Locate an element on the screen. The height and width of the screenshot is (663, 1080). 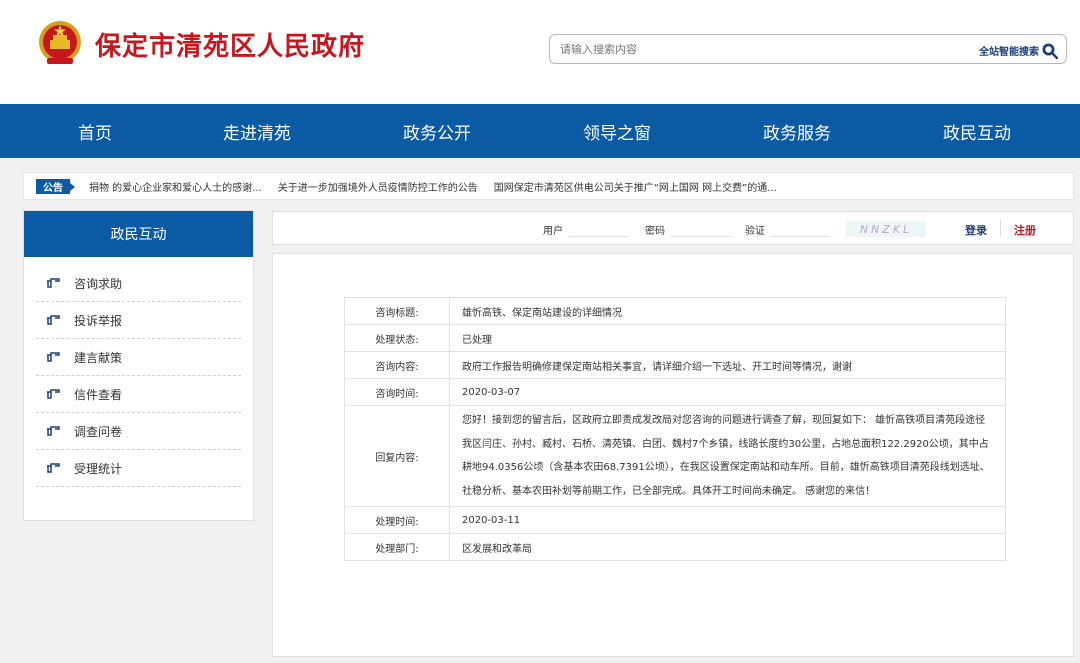
search-icon is located at coordinates (1050, 51).